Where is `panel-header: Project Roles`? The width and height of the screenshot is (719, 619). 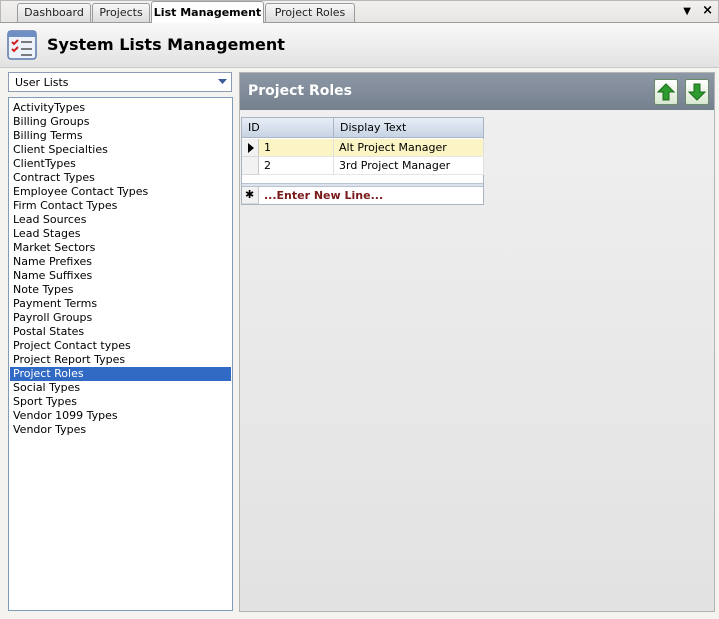 panel-header: Project Roles is located at coordinates (477, 91).